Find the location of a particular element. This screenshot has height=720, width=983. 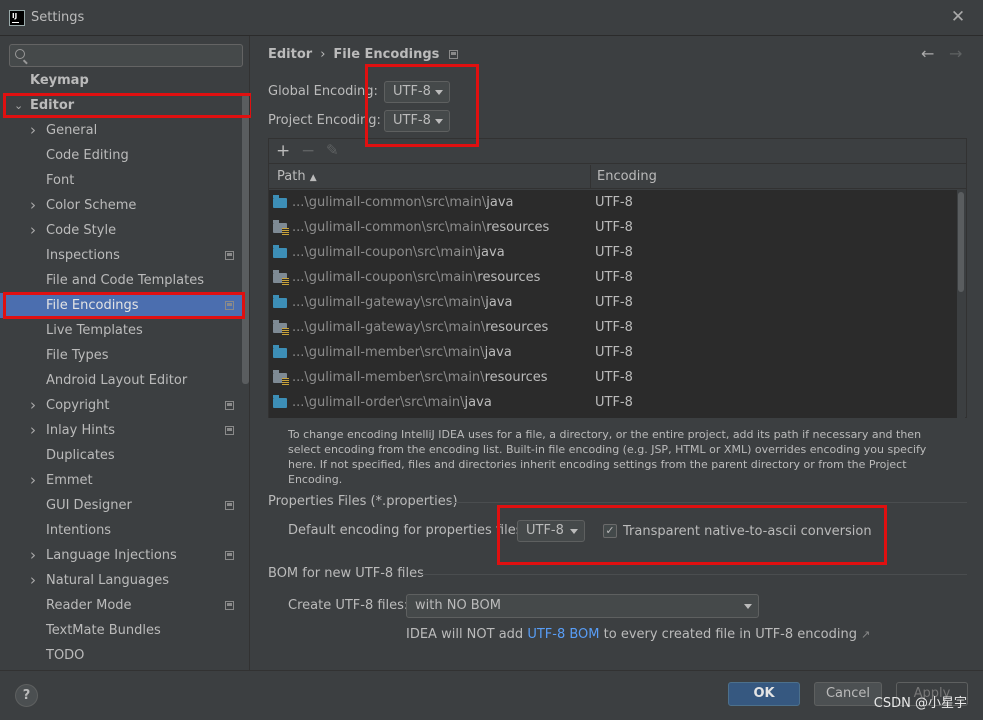

table-row: ...\gulimall-common\src\main\java UTF-8 is located at coordinates (613, 202).